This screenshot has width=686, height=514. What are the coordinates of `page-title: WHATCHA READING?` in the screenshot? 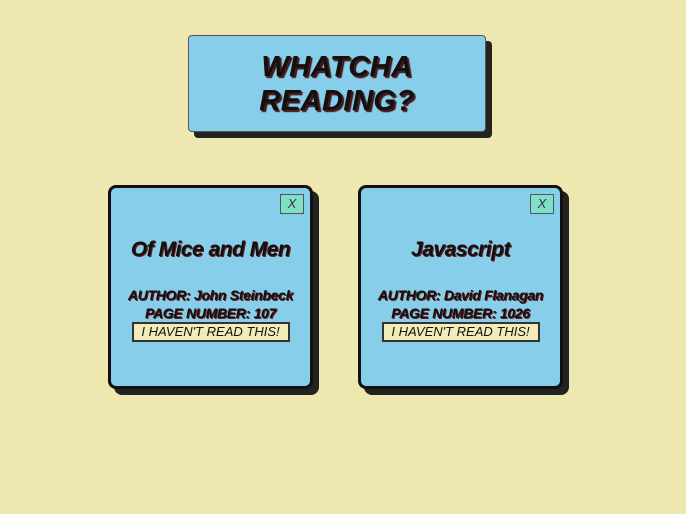 It's located at (337, 83).